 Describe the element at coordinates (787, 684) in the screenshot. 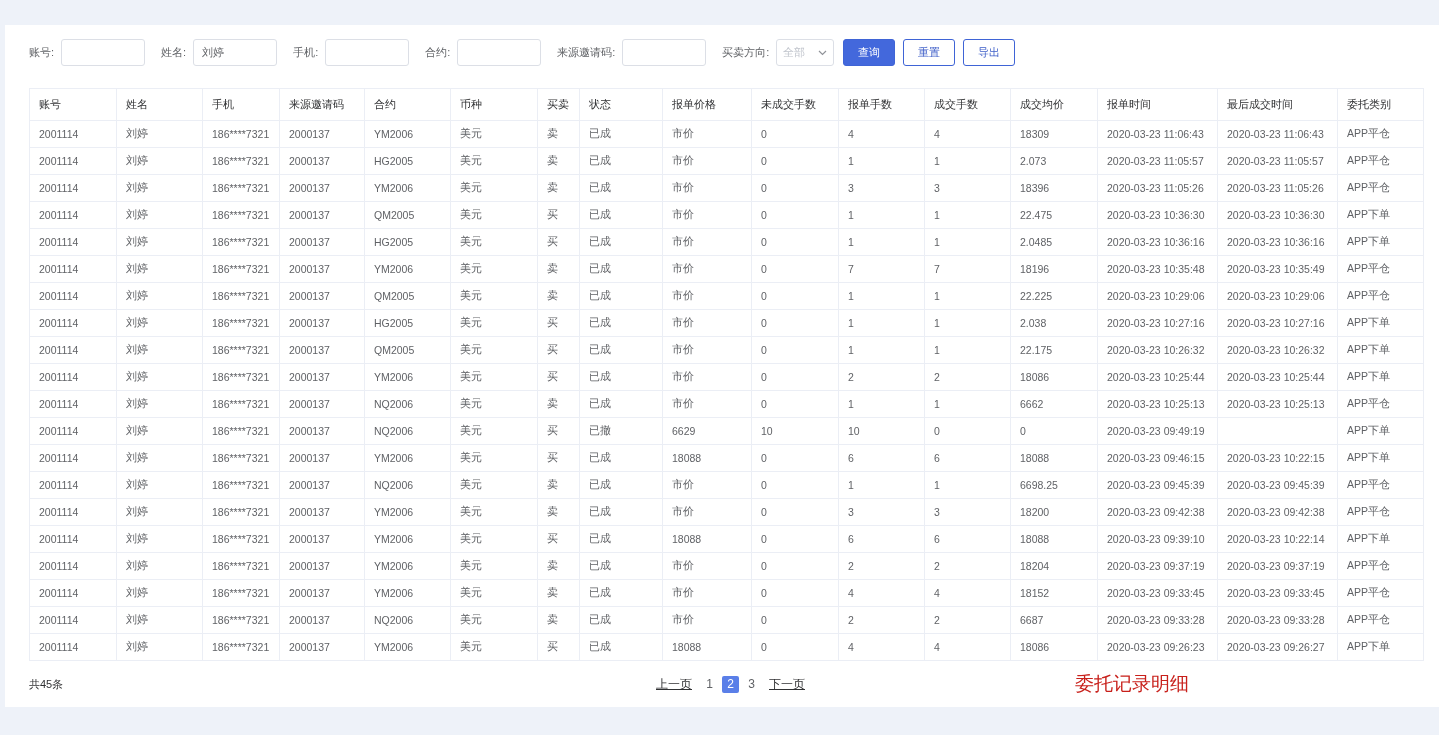

I see `next-page-link: 下一页` at that location.